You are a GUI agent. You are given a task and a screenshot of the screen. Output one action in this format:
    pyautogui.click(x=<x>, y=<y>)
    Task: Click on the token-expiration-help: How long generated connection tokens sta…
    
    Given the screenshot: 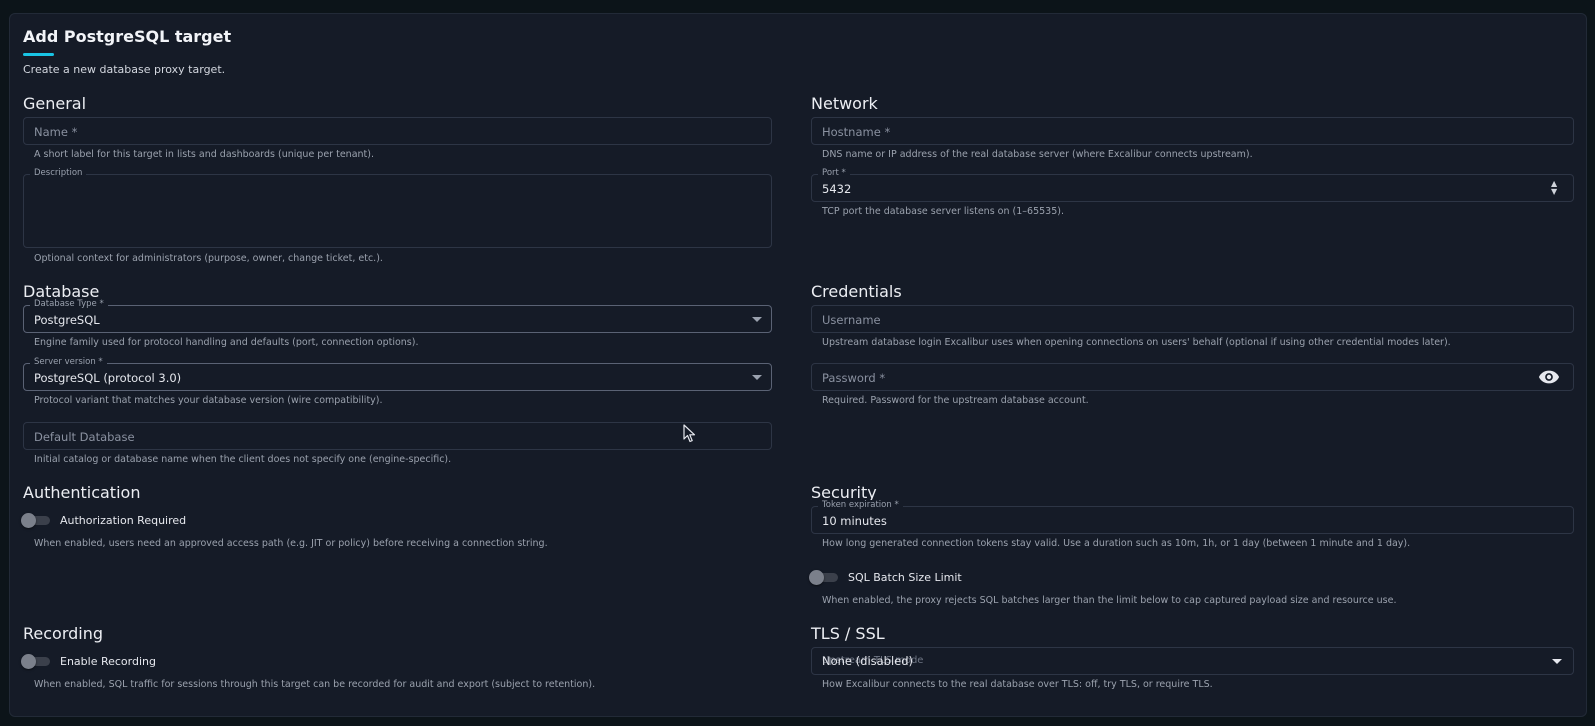 What is the action you would take?
    pyautogui.click(x=1116, y=543)
    